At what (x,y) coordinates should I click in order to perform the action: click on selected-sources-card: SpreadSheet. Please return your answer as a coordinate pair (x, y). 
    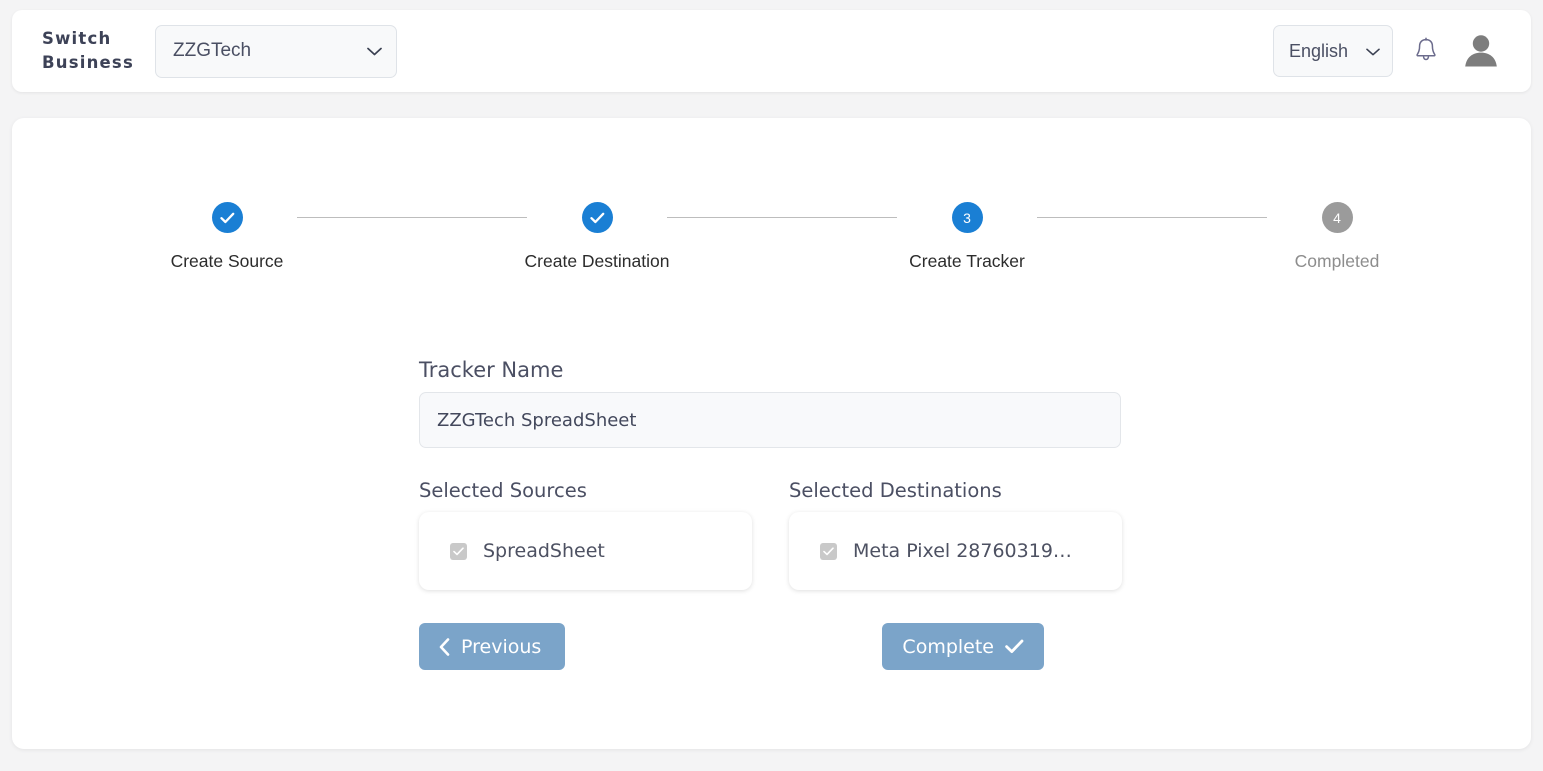
    Looking at the image, I should click on (585, 551).